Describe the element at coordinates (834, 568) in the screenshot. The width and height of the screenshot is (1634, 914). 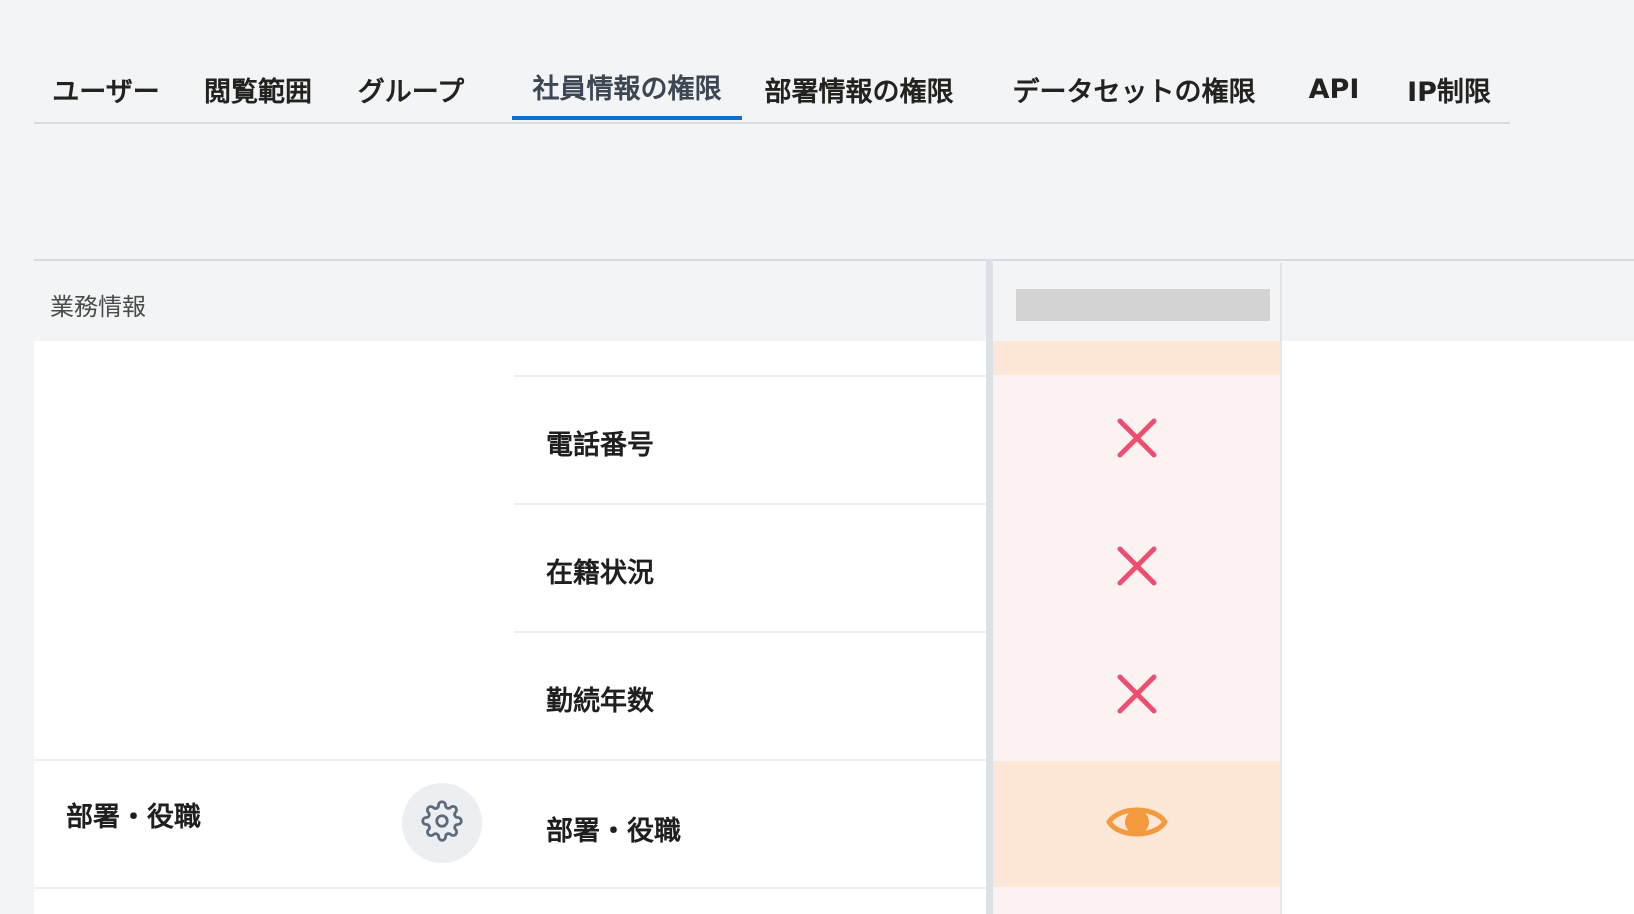
I see `table-row: 在籍状況` at that location.